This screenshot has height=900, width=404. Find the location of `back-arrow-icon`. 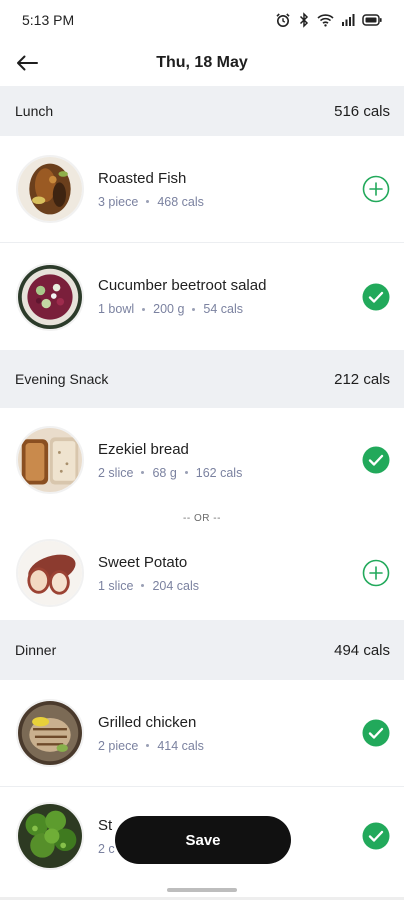

back-arrow-icon is located at coordinates (27, 63).